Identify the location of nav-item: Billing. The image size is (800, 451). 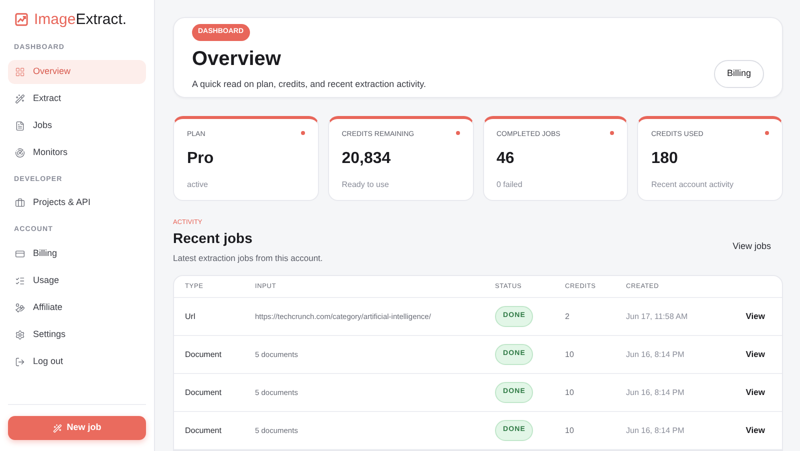
(77, 254).